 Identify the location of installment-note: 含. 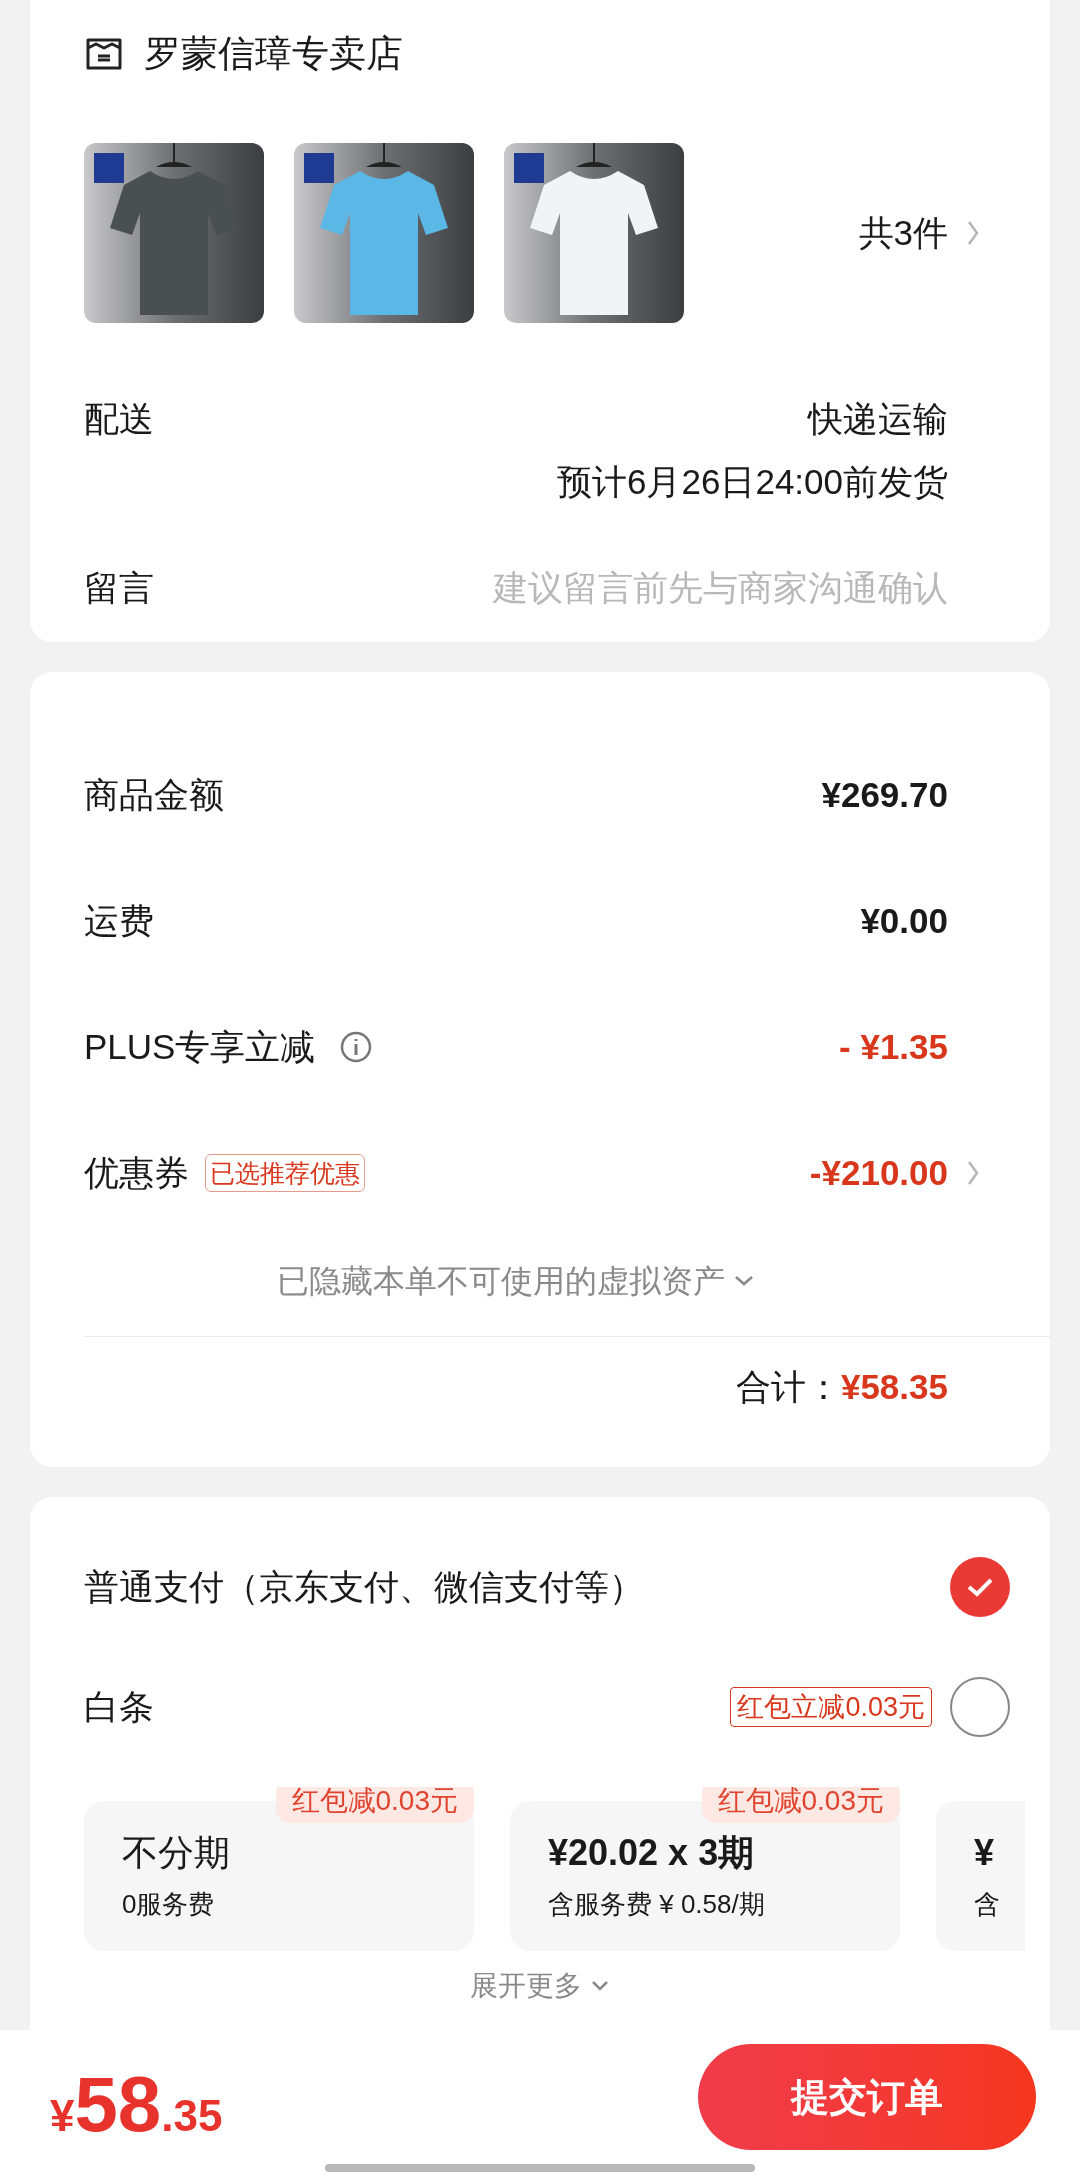
(987, 1904).